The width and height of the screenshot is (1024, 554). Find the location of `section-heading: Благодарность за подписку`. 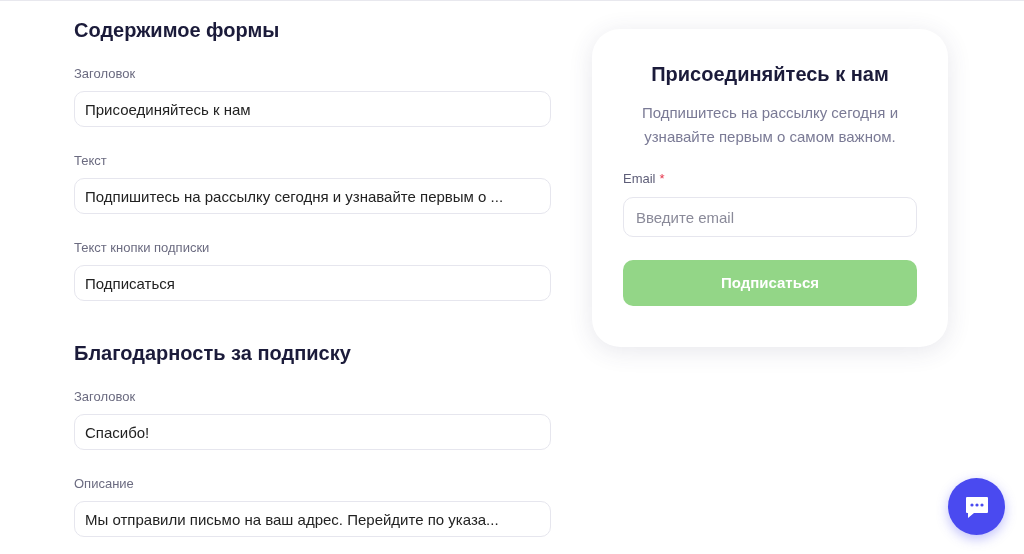

section-heading: Благодарность за подписку is located at coordinates (213, 353).